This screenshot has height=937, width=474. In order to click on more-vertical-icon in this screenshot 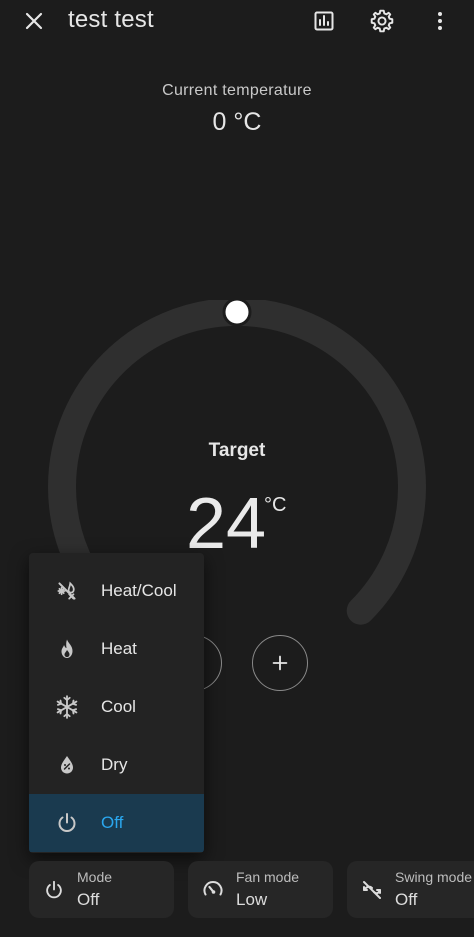, I will do `click(440, 21)`.